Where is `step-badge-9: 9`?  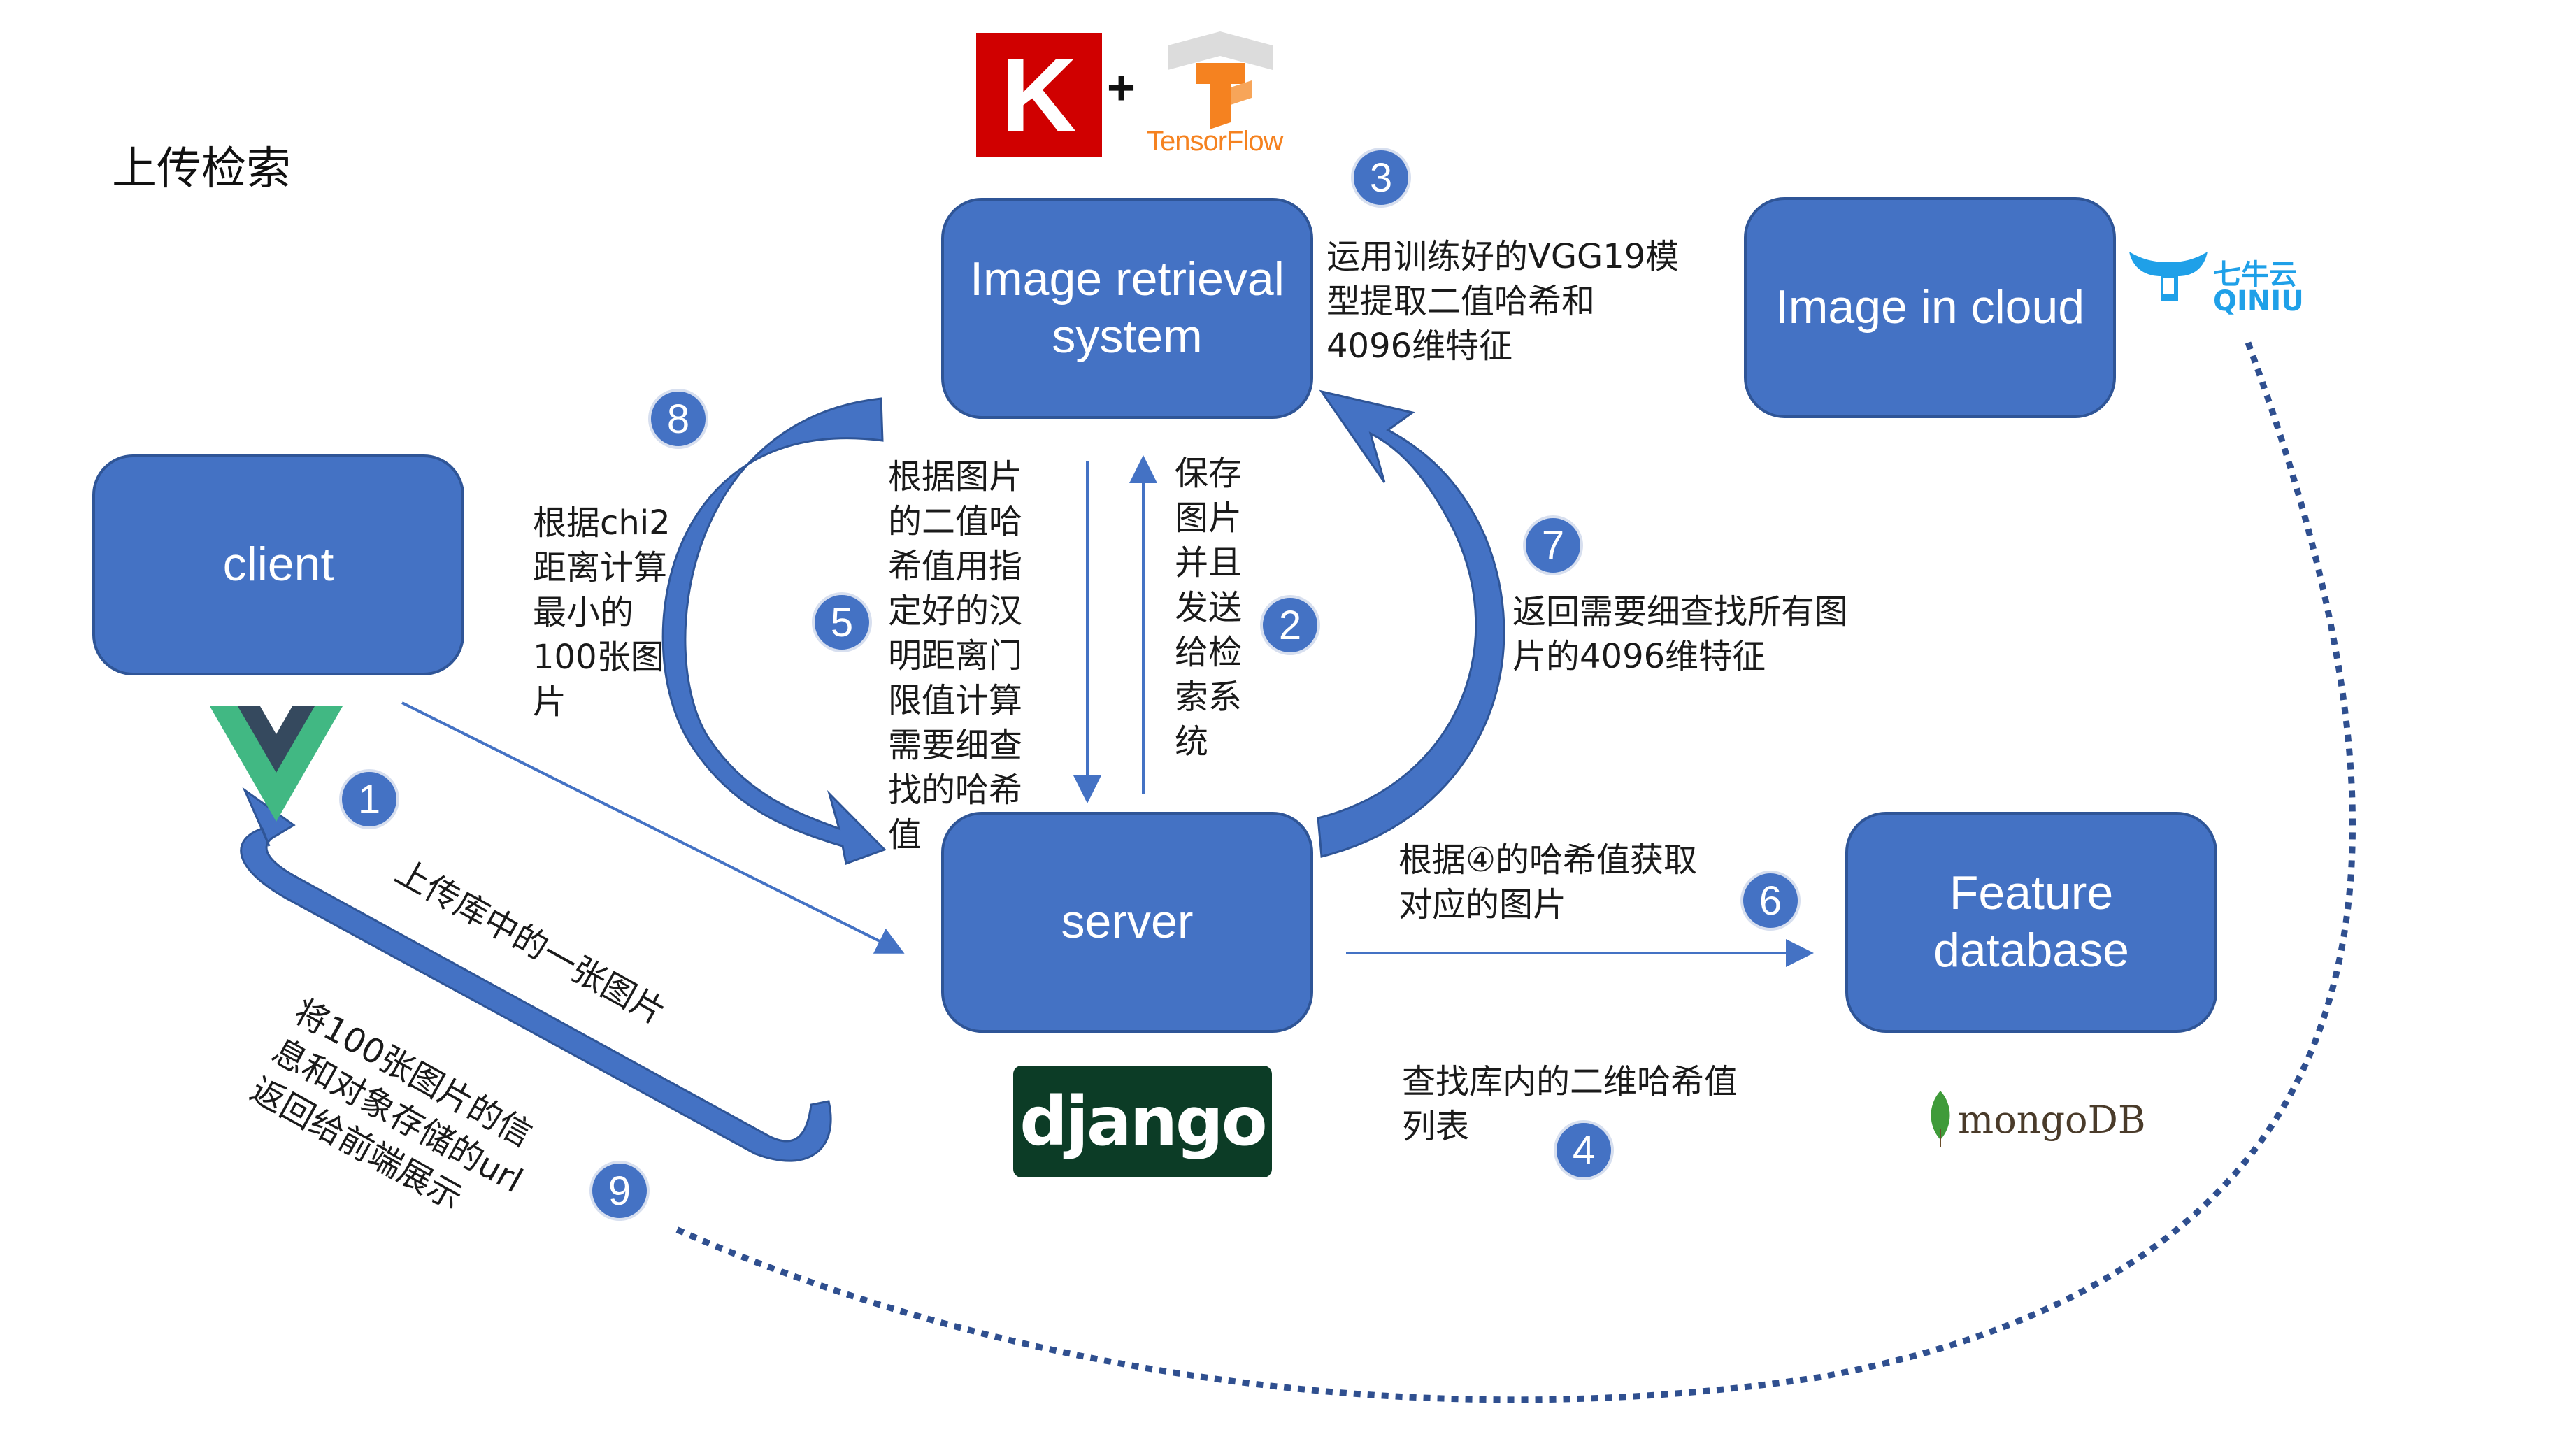 step-badge-9: 9 is located at coordinates (619, 1191).